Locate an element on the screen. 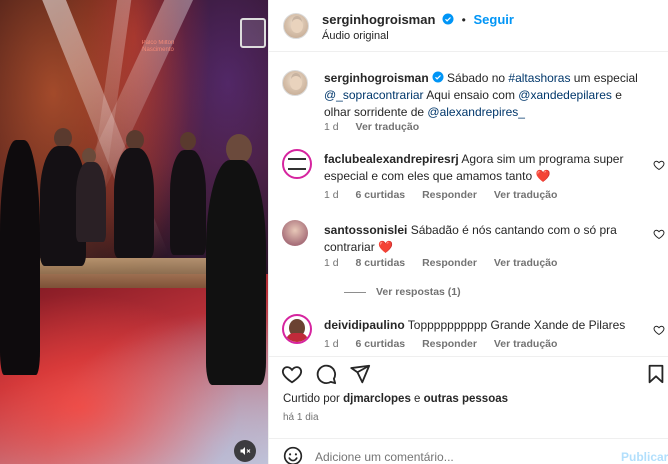 The height and width of the screenshot is (464, 668). add-comment-bar: Publicar is located at coordinates (468, 451).